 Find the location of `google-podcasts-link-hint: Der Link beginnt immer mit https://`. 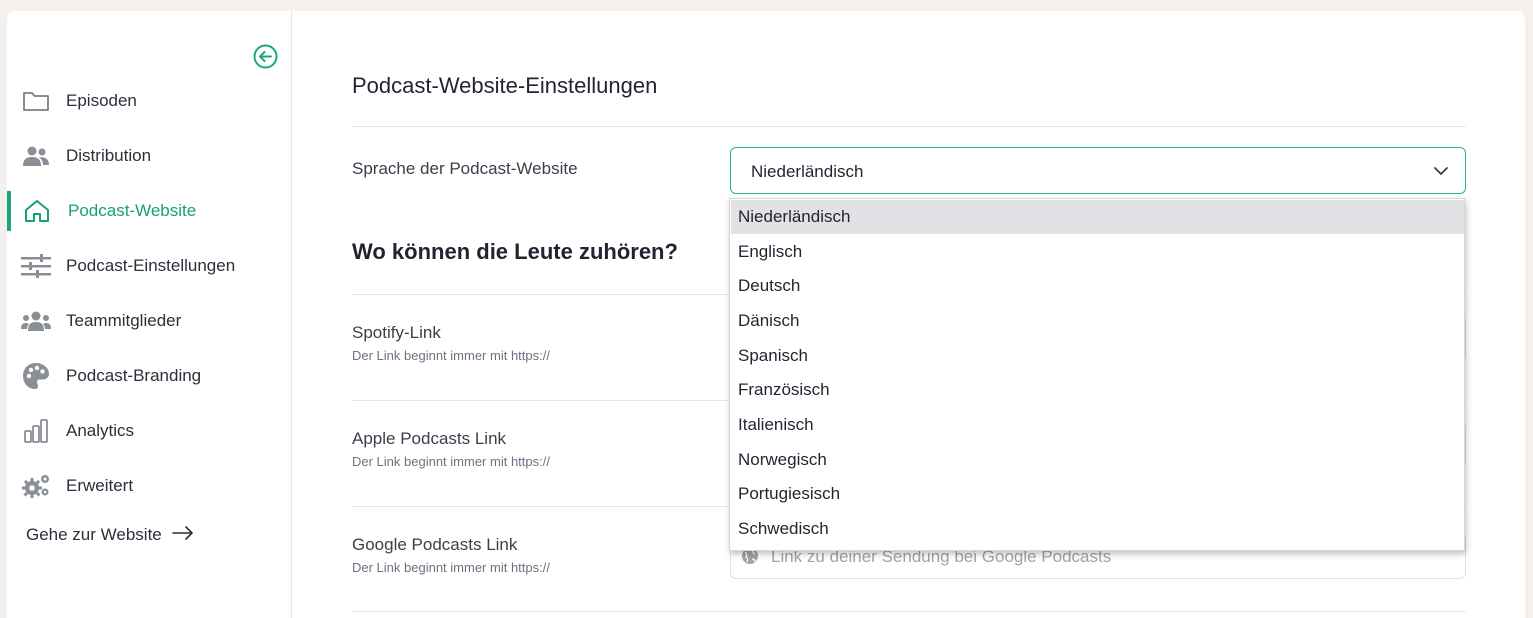

google-podcasts-link-hint: Der Link beginnt immer mit https:// is located at coordinates (451, 567).